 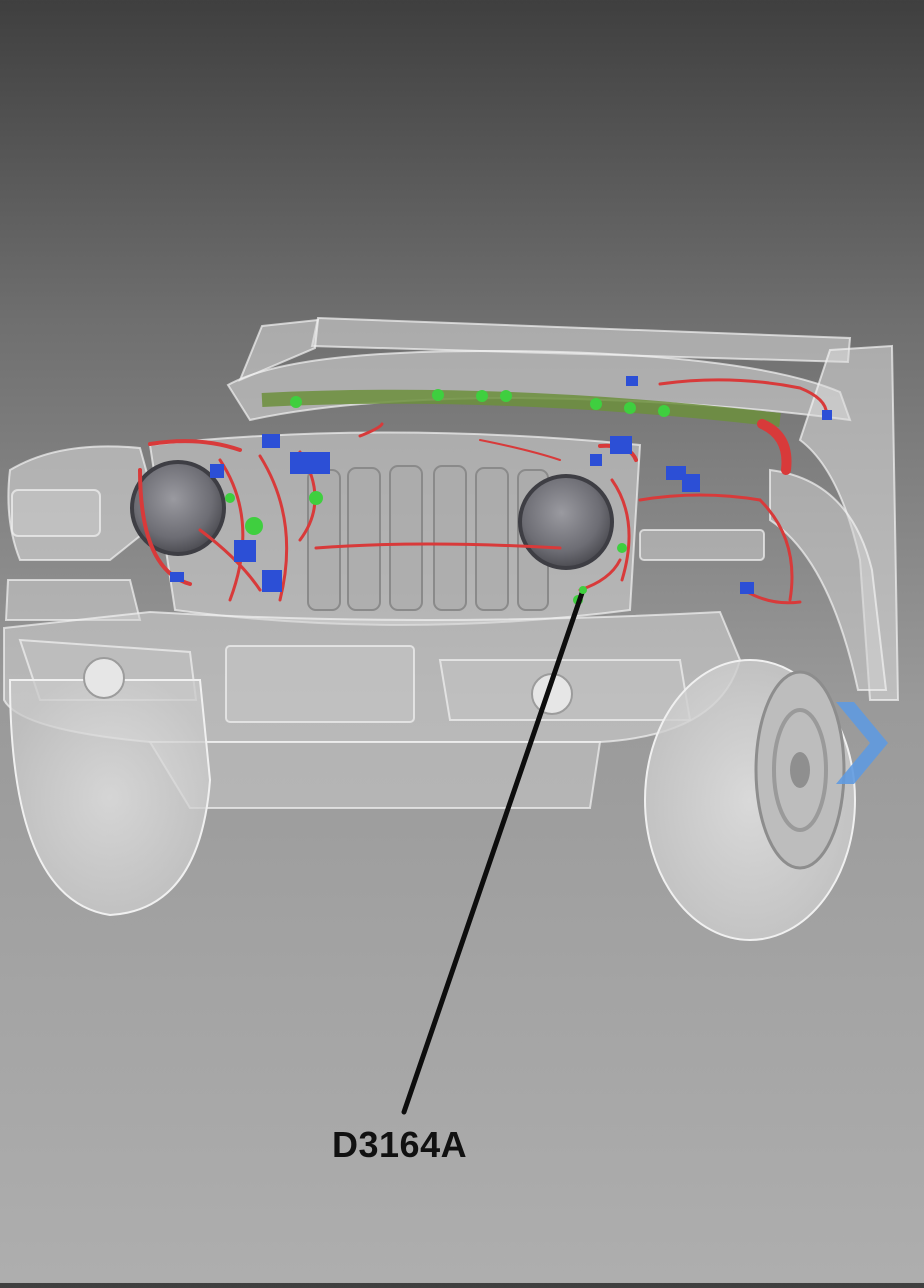 I want to click on connector-callout-label: D3164A, so click(x=400, y=1144).